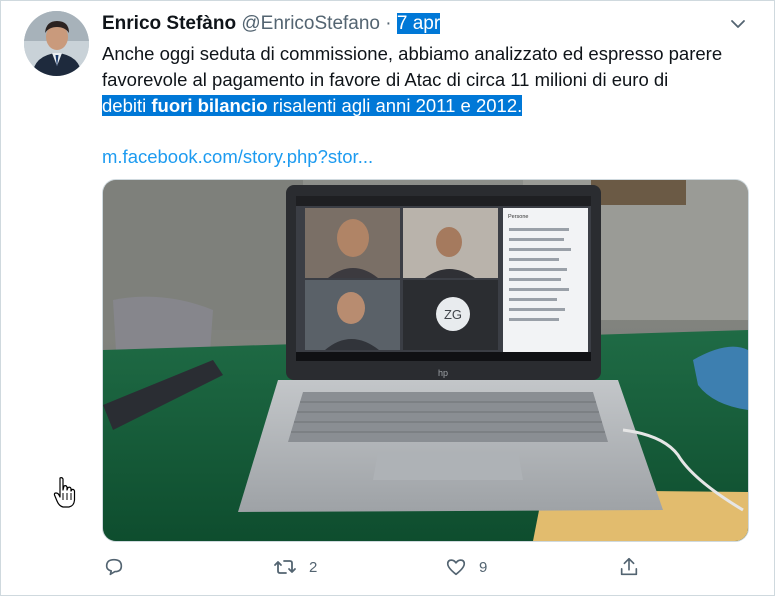 This screenshot has width=775, height=596. I want to click on avatar-photo-icon, so click(56, 43).